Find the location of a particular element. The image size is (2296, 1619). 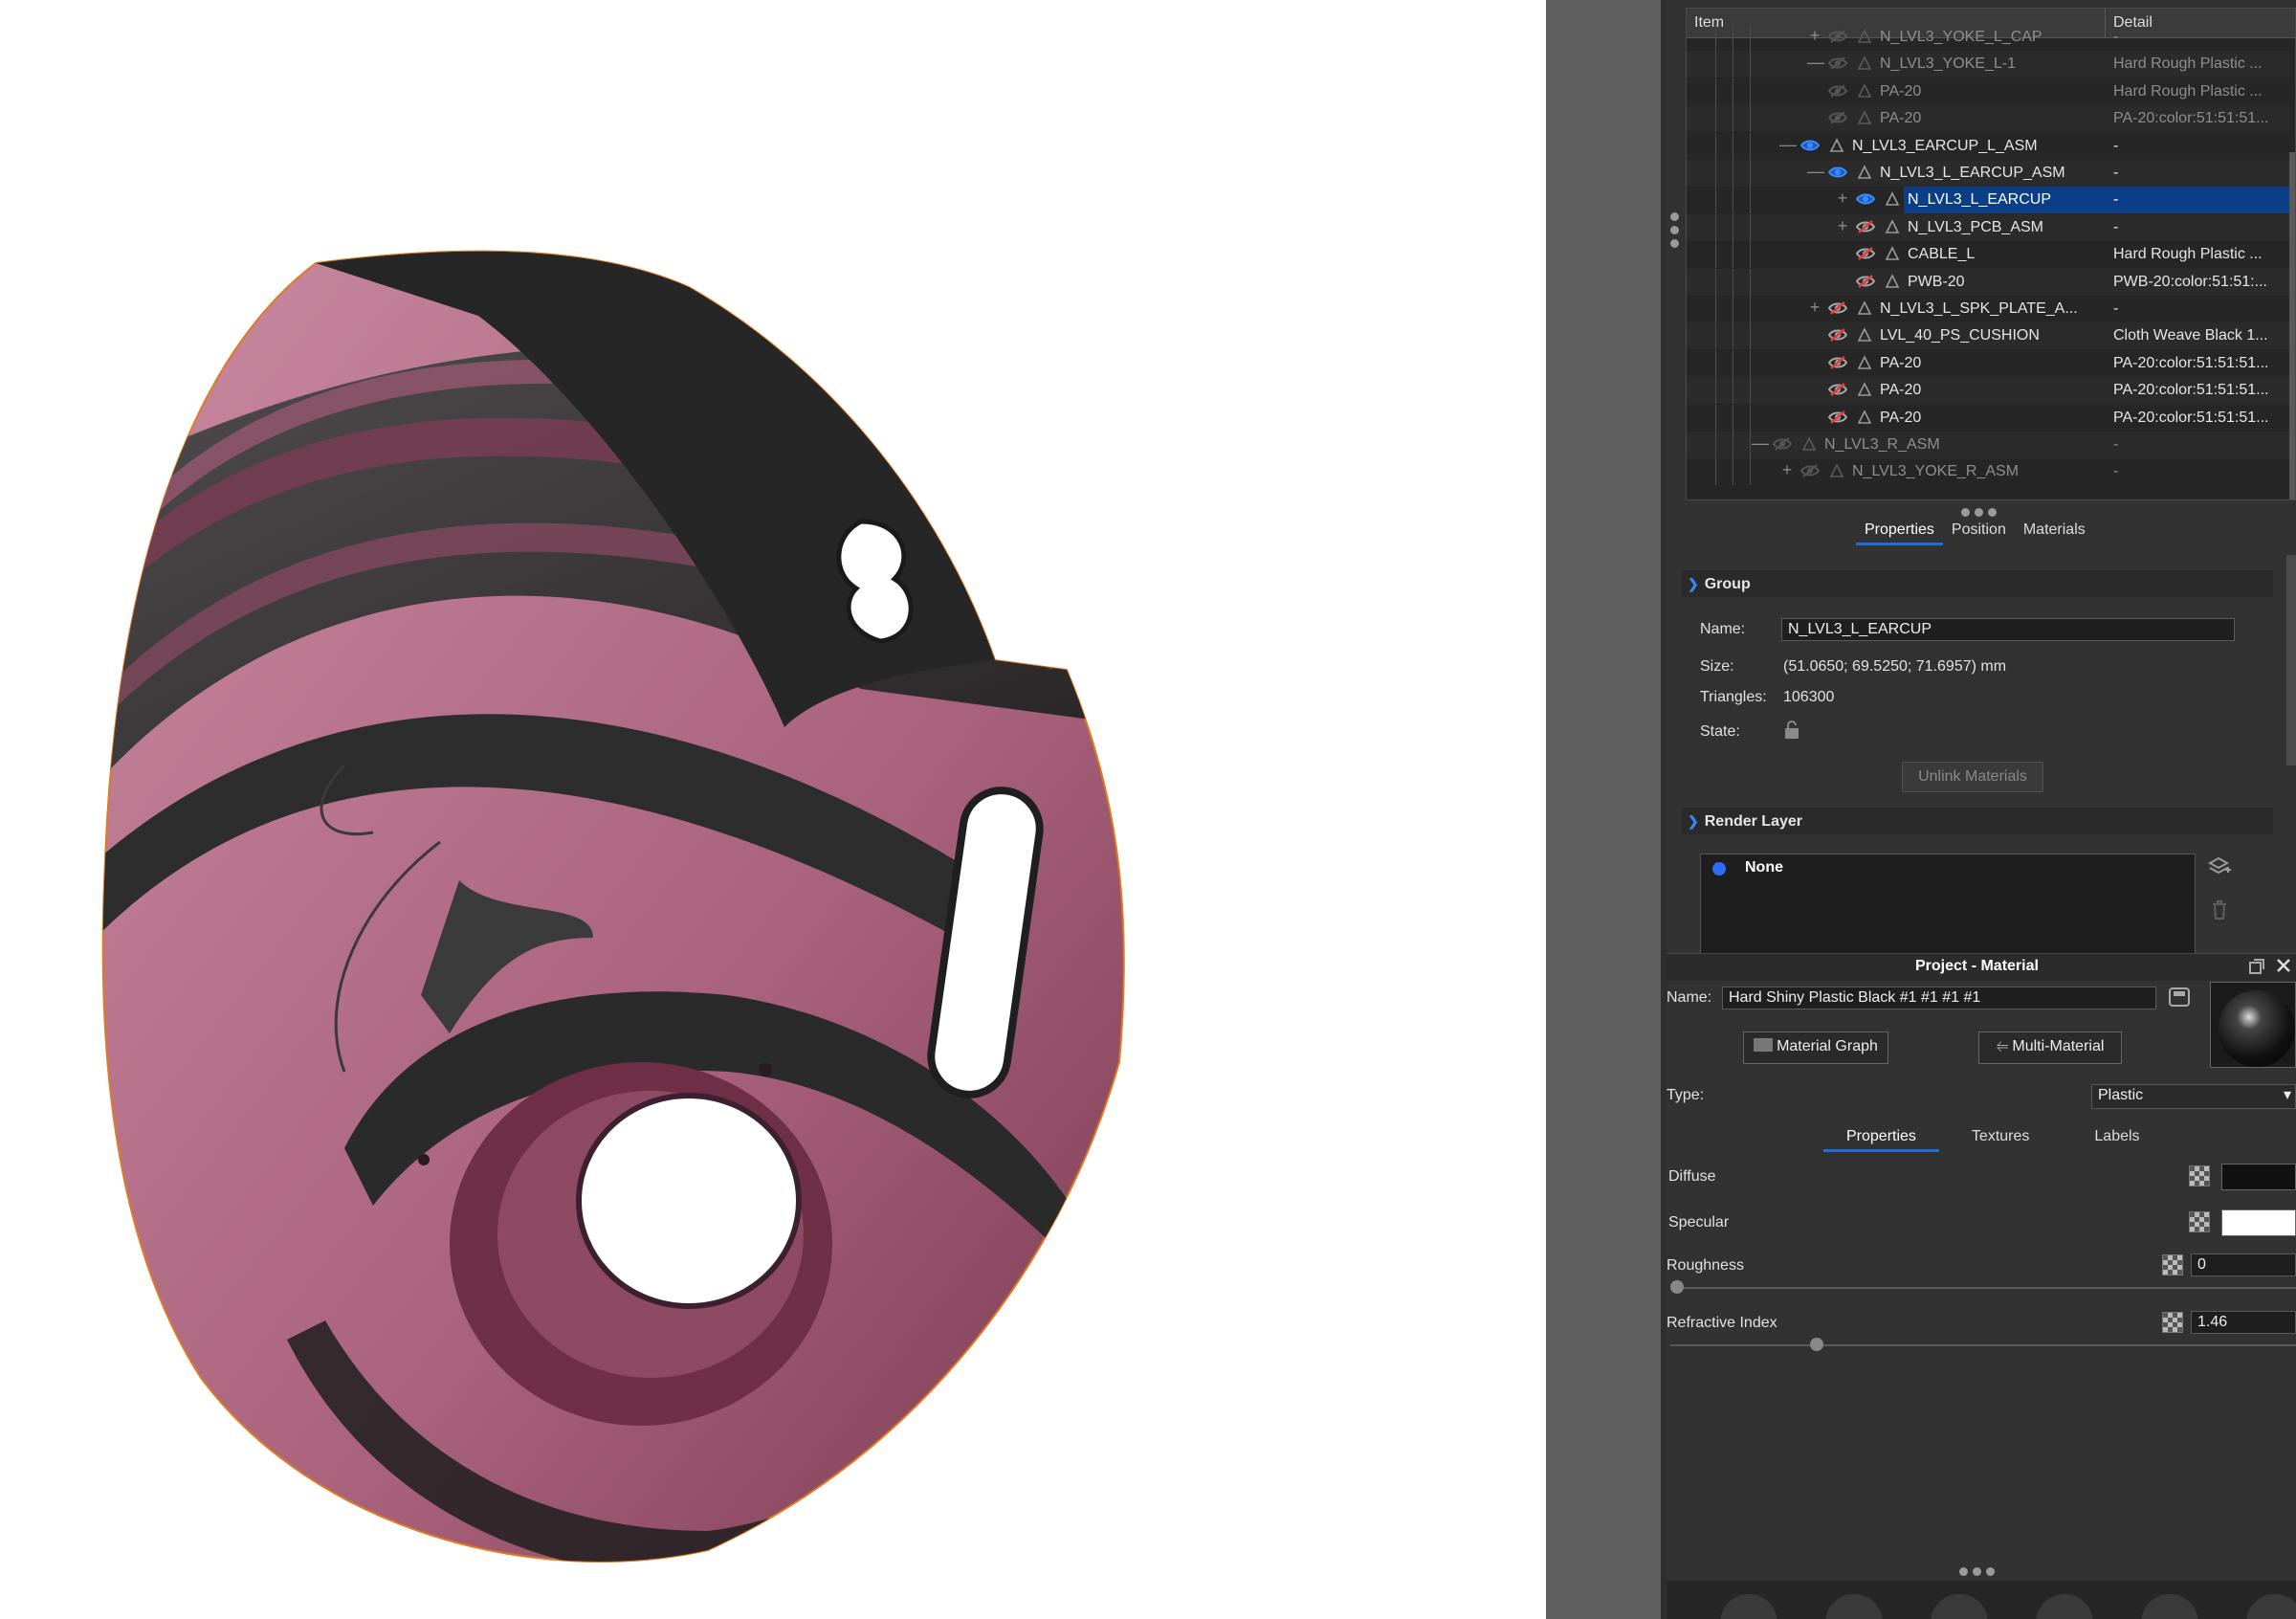

material-preview is located at coordinates (2253, 1025).